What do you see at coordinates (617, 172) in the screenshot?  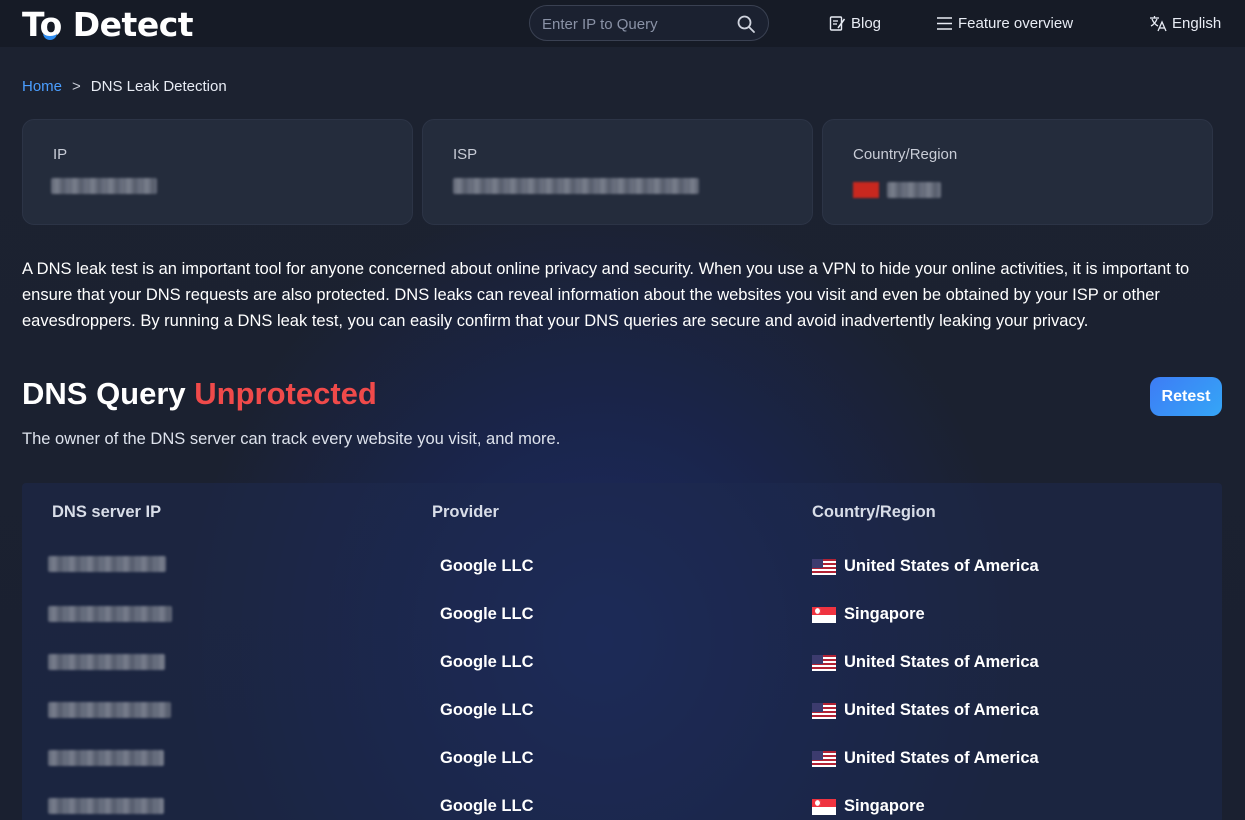 I see `isp-card: ISP` at bounding box center [617, 172].